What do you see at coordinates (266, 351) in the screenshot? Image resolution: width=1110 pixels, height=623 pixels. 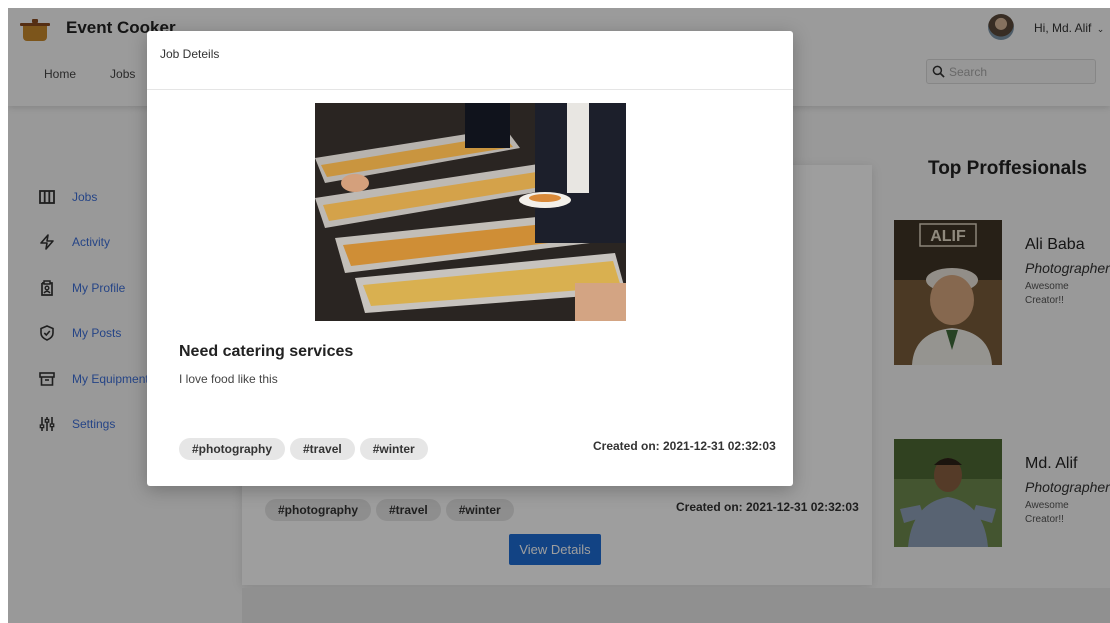 I see `job-title: Need catering services` at bounding box center [266, 351].